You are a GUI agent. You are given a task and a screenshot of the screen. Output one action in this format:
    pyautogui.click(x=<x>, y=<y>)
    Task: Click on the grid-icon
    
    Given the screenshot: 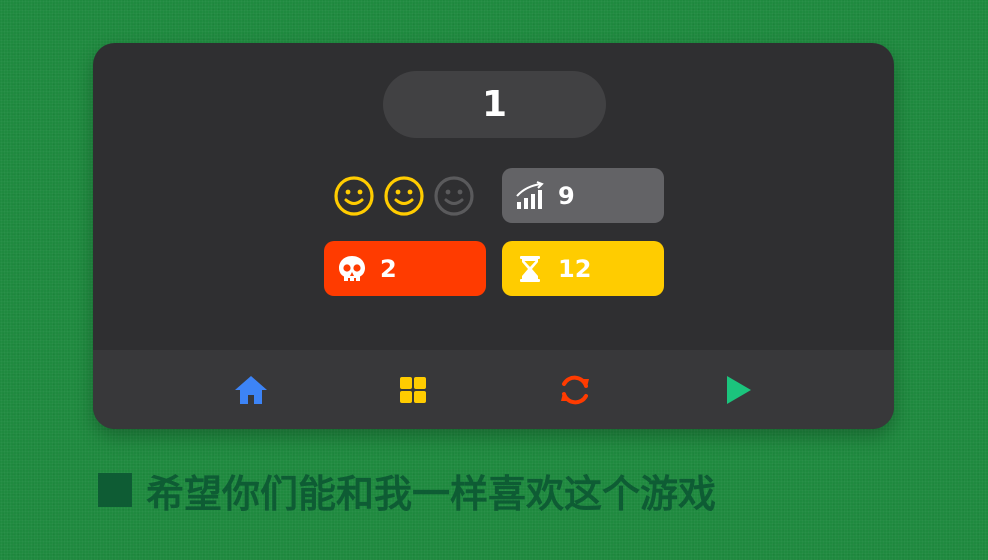 What is the action you would take?
    pyautogui.click(x=413, y=390)
    